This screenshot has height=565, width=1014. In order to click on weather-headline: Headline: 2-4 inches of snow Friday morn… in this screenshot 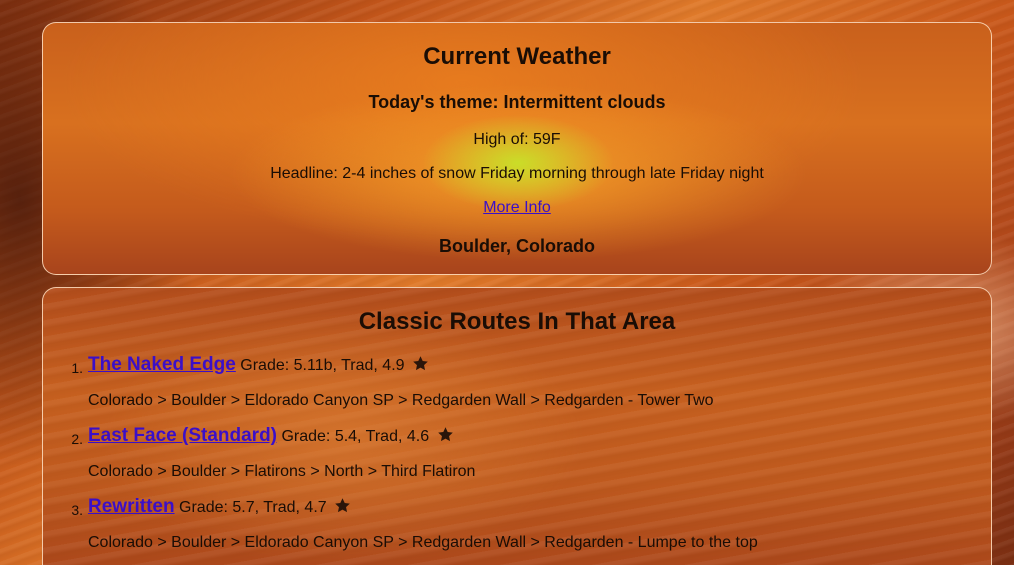, I will do `click(517, 173)`.